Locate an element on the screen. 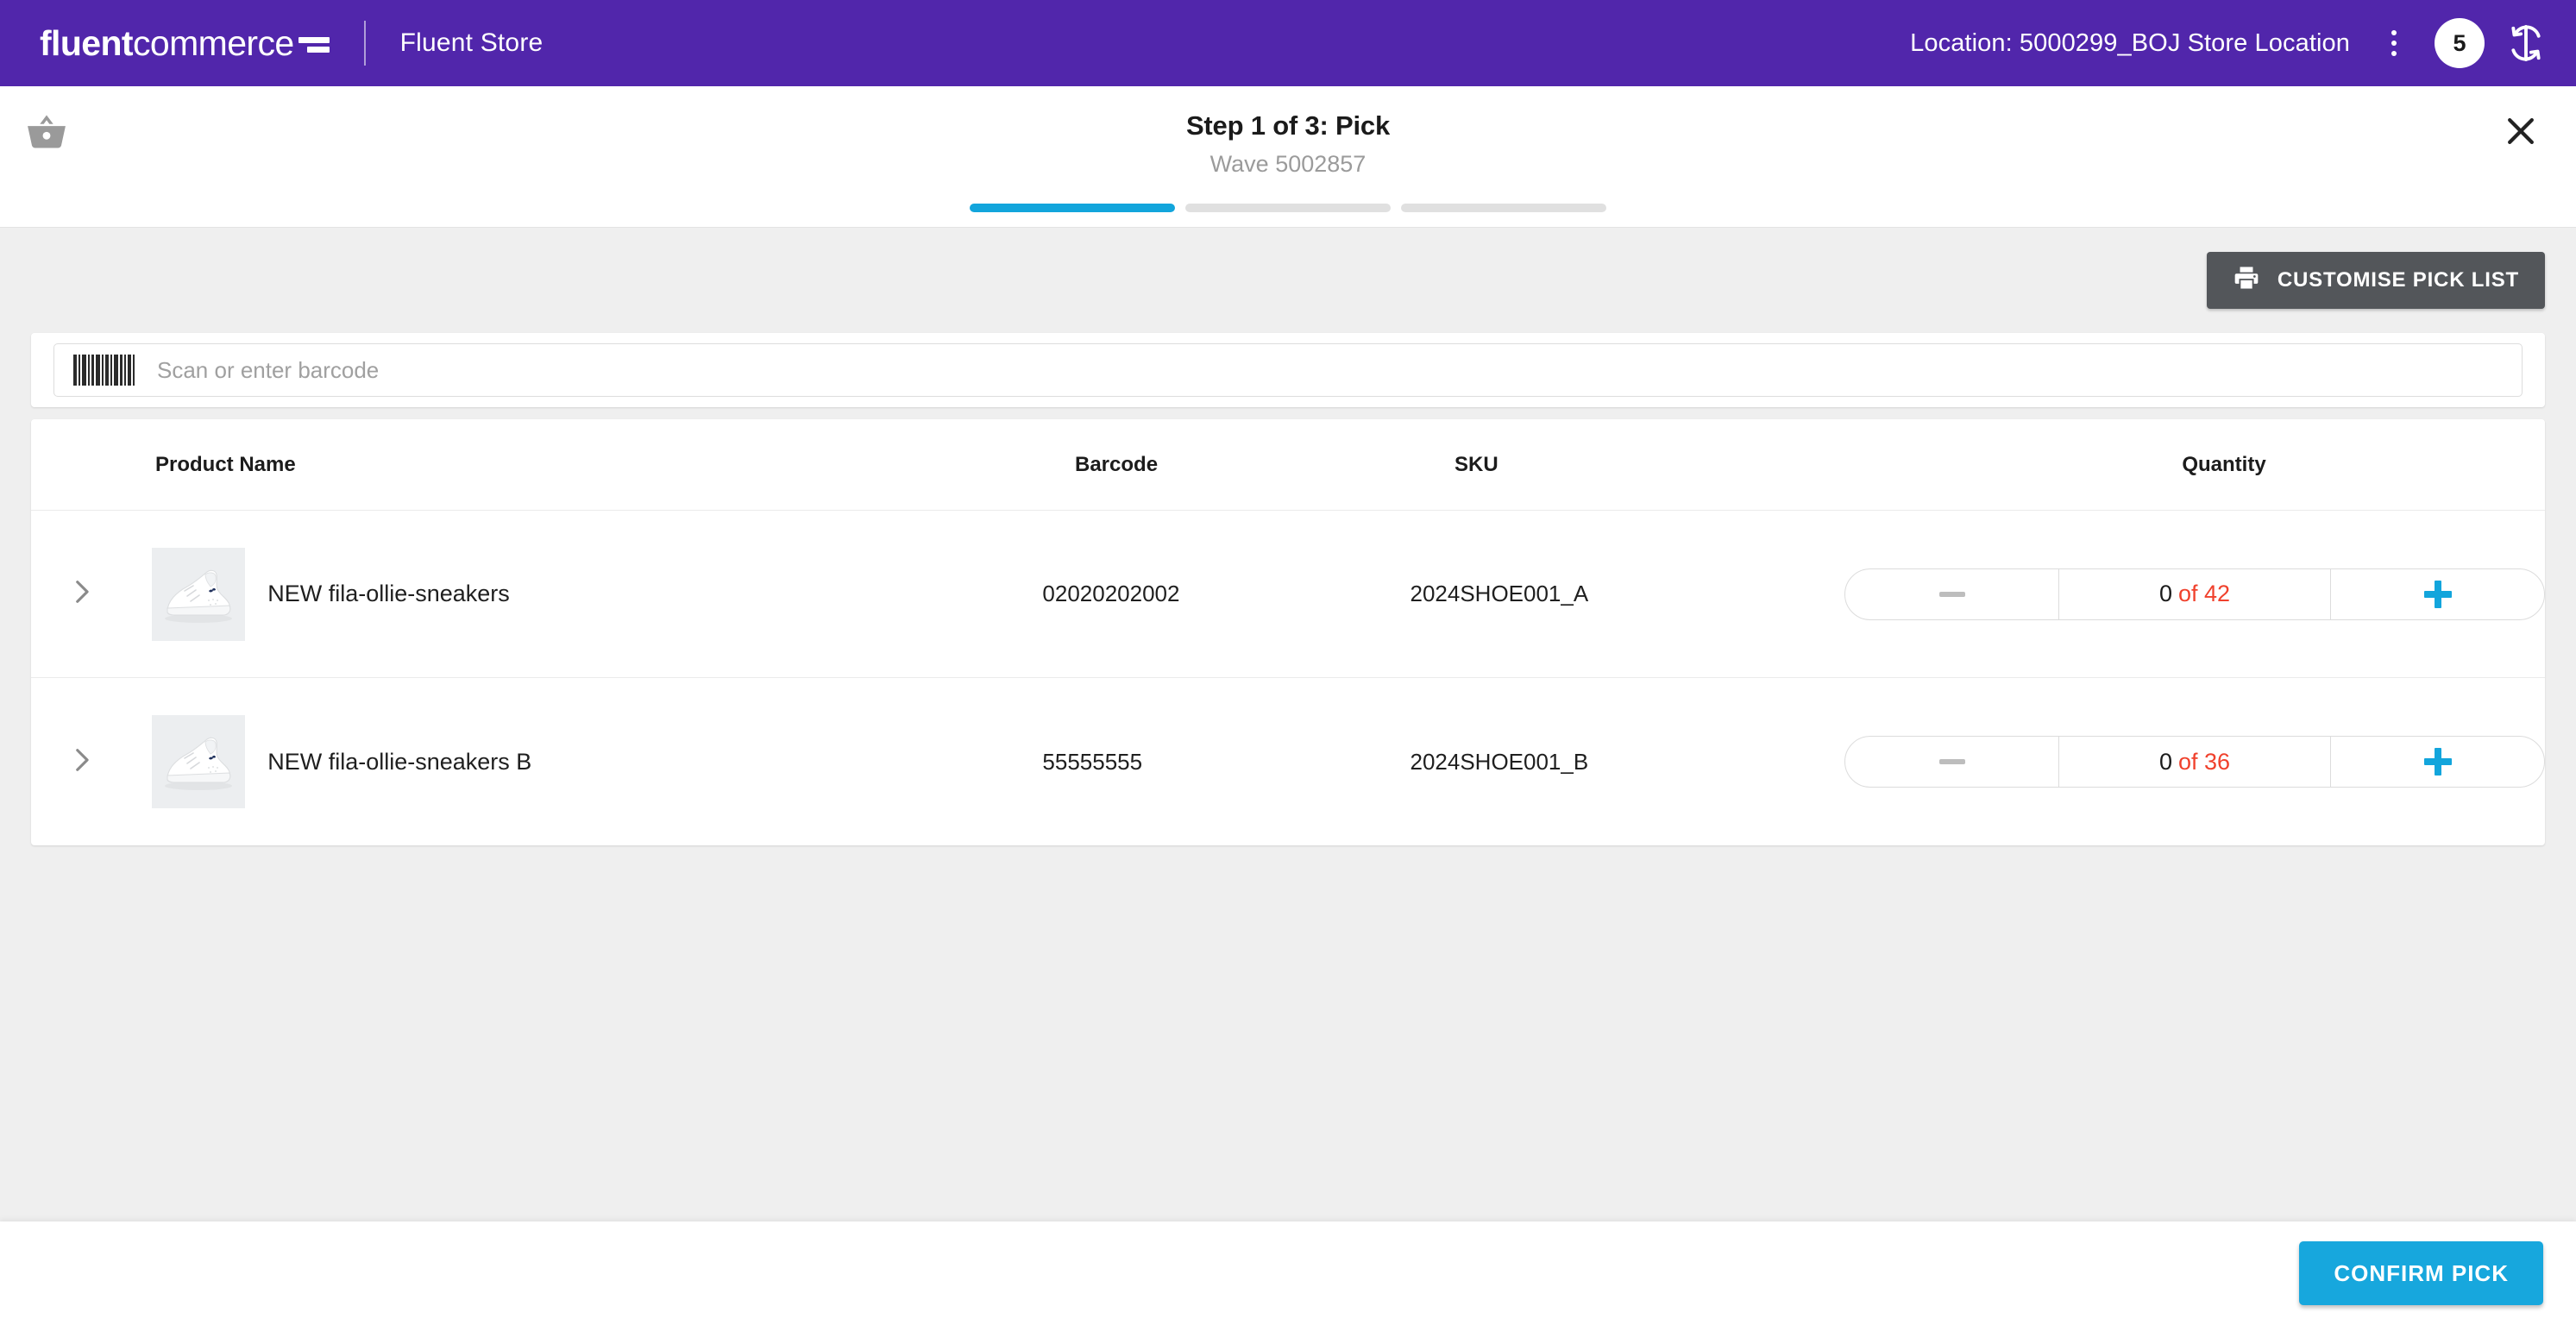 This screenshot has height=1325, width=2576. fluentcommerce-mark-icon is located at coordinates (314, 43).